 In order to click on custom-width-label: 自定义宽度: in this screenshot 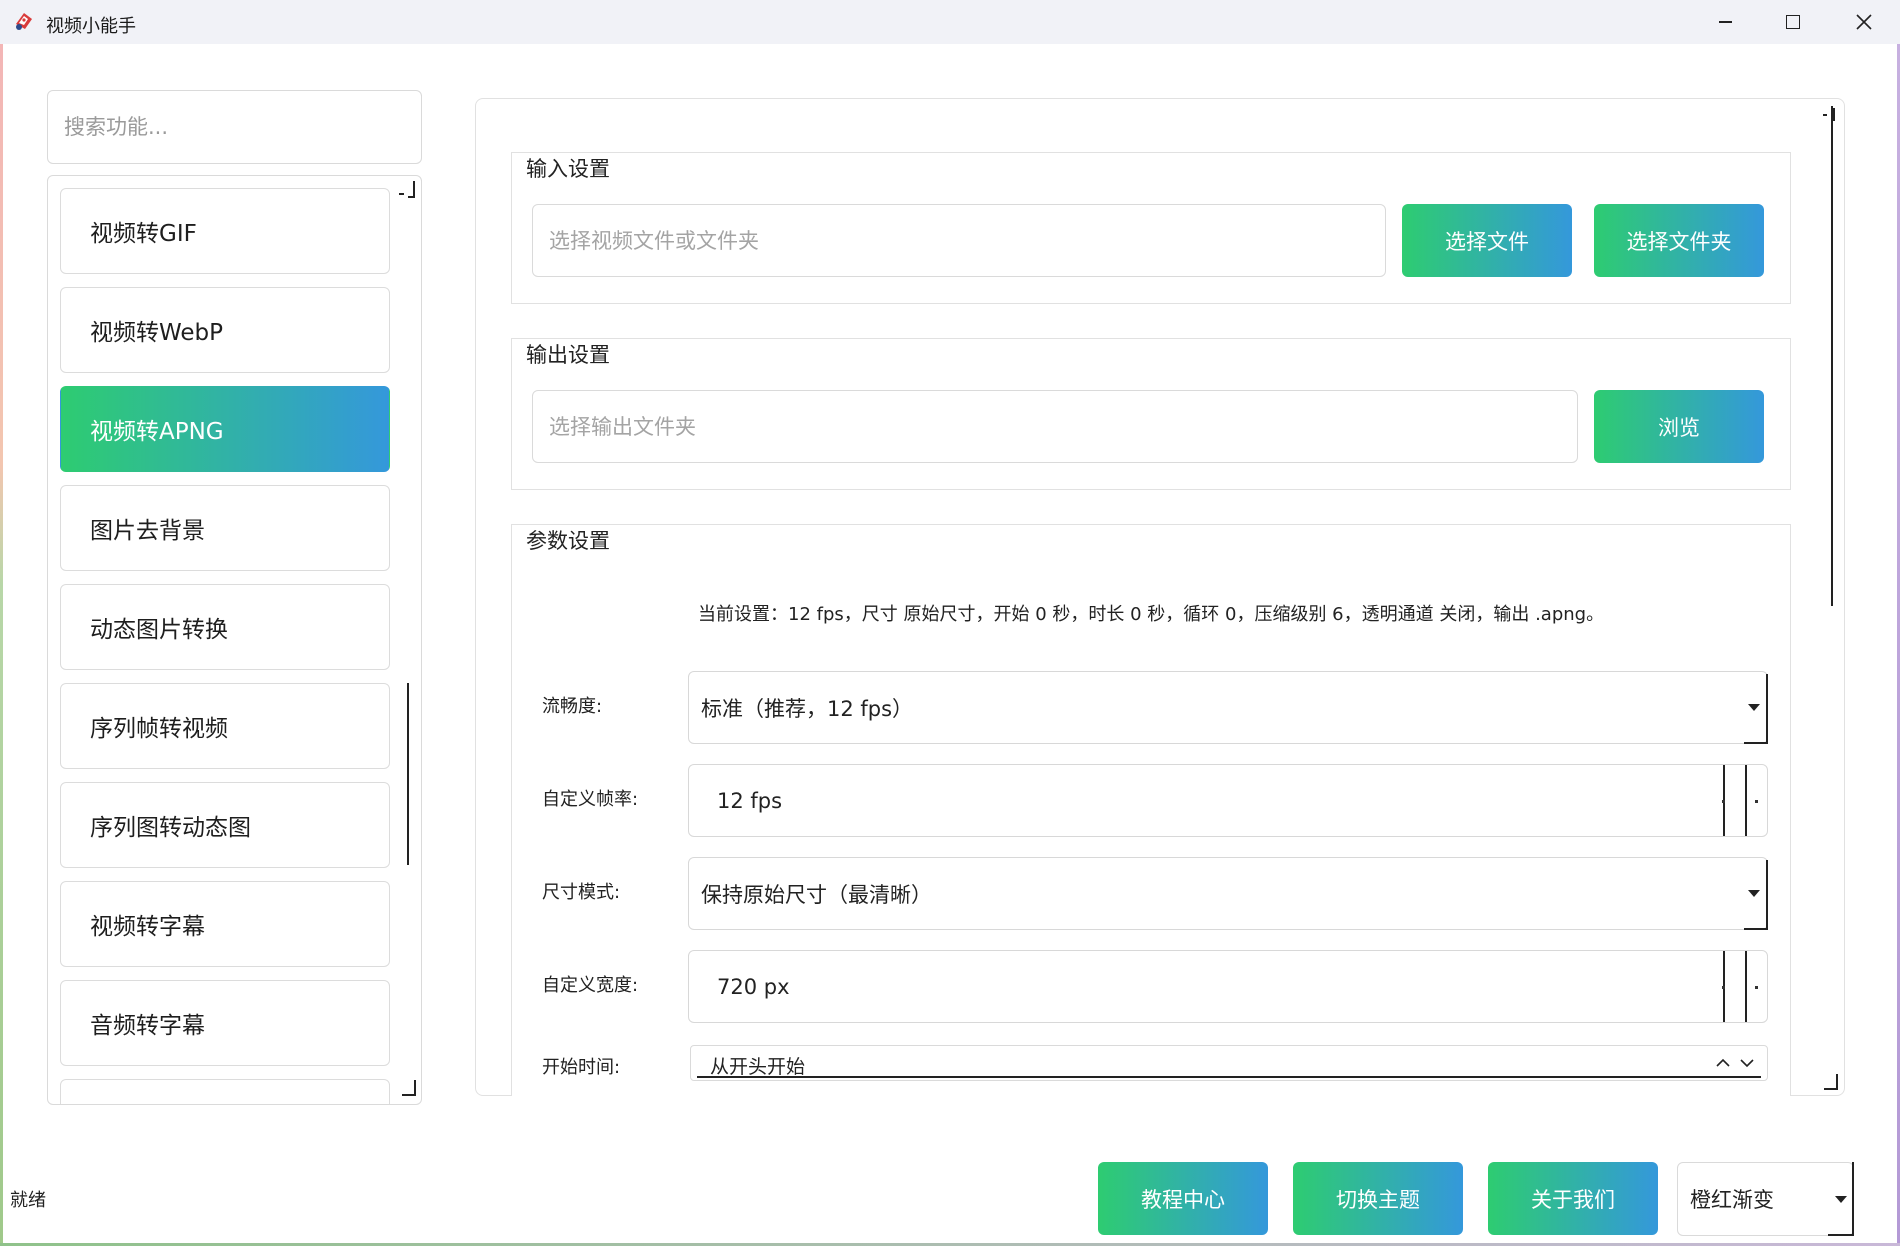, I will do `click(590, 985)`.